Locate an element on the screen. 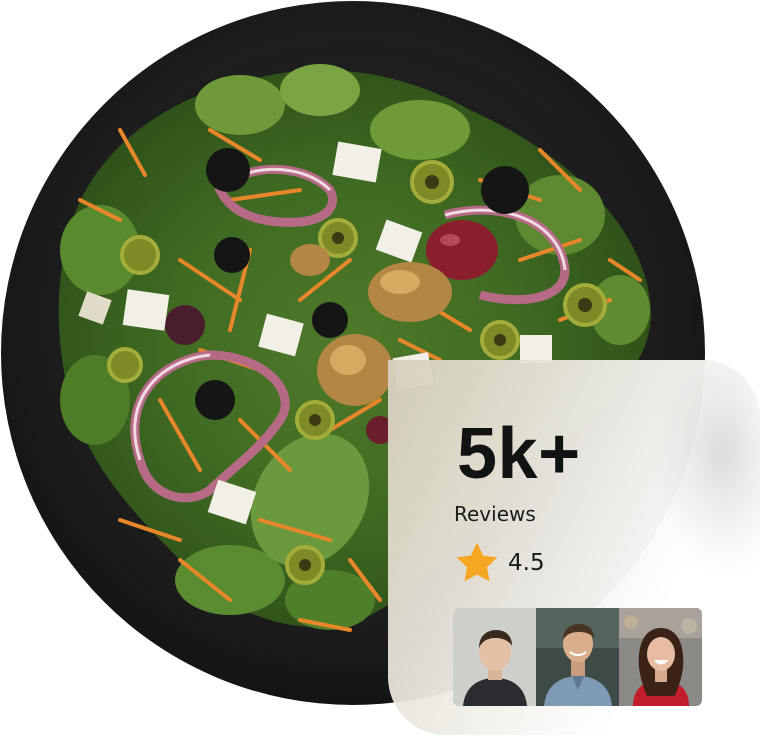 The height and width of the screenshot is (741, 767). rating-value: 4.5 is located at coordinates (526, 563).